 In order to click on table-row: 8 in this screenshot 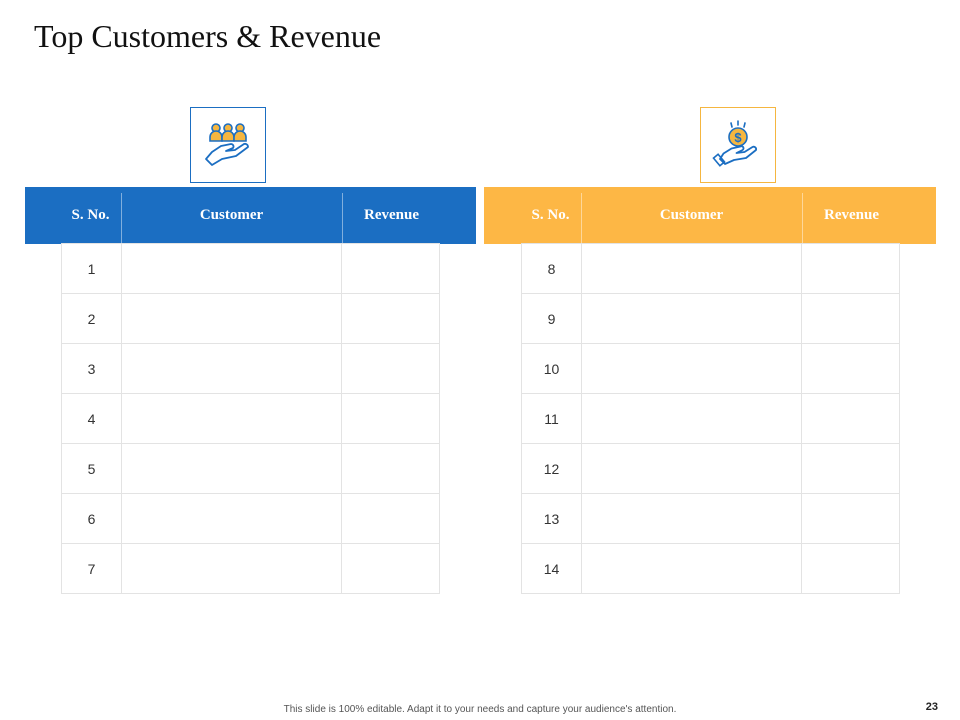, I will do `click(710, 268)`.